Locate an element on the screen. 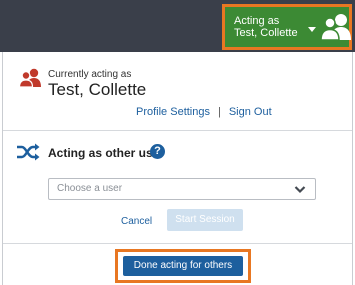 Image resolution: width=355 pixels, height=285 pixels. caret-down-icon is located at coordinates (312, 29).